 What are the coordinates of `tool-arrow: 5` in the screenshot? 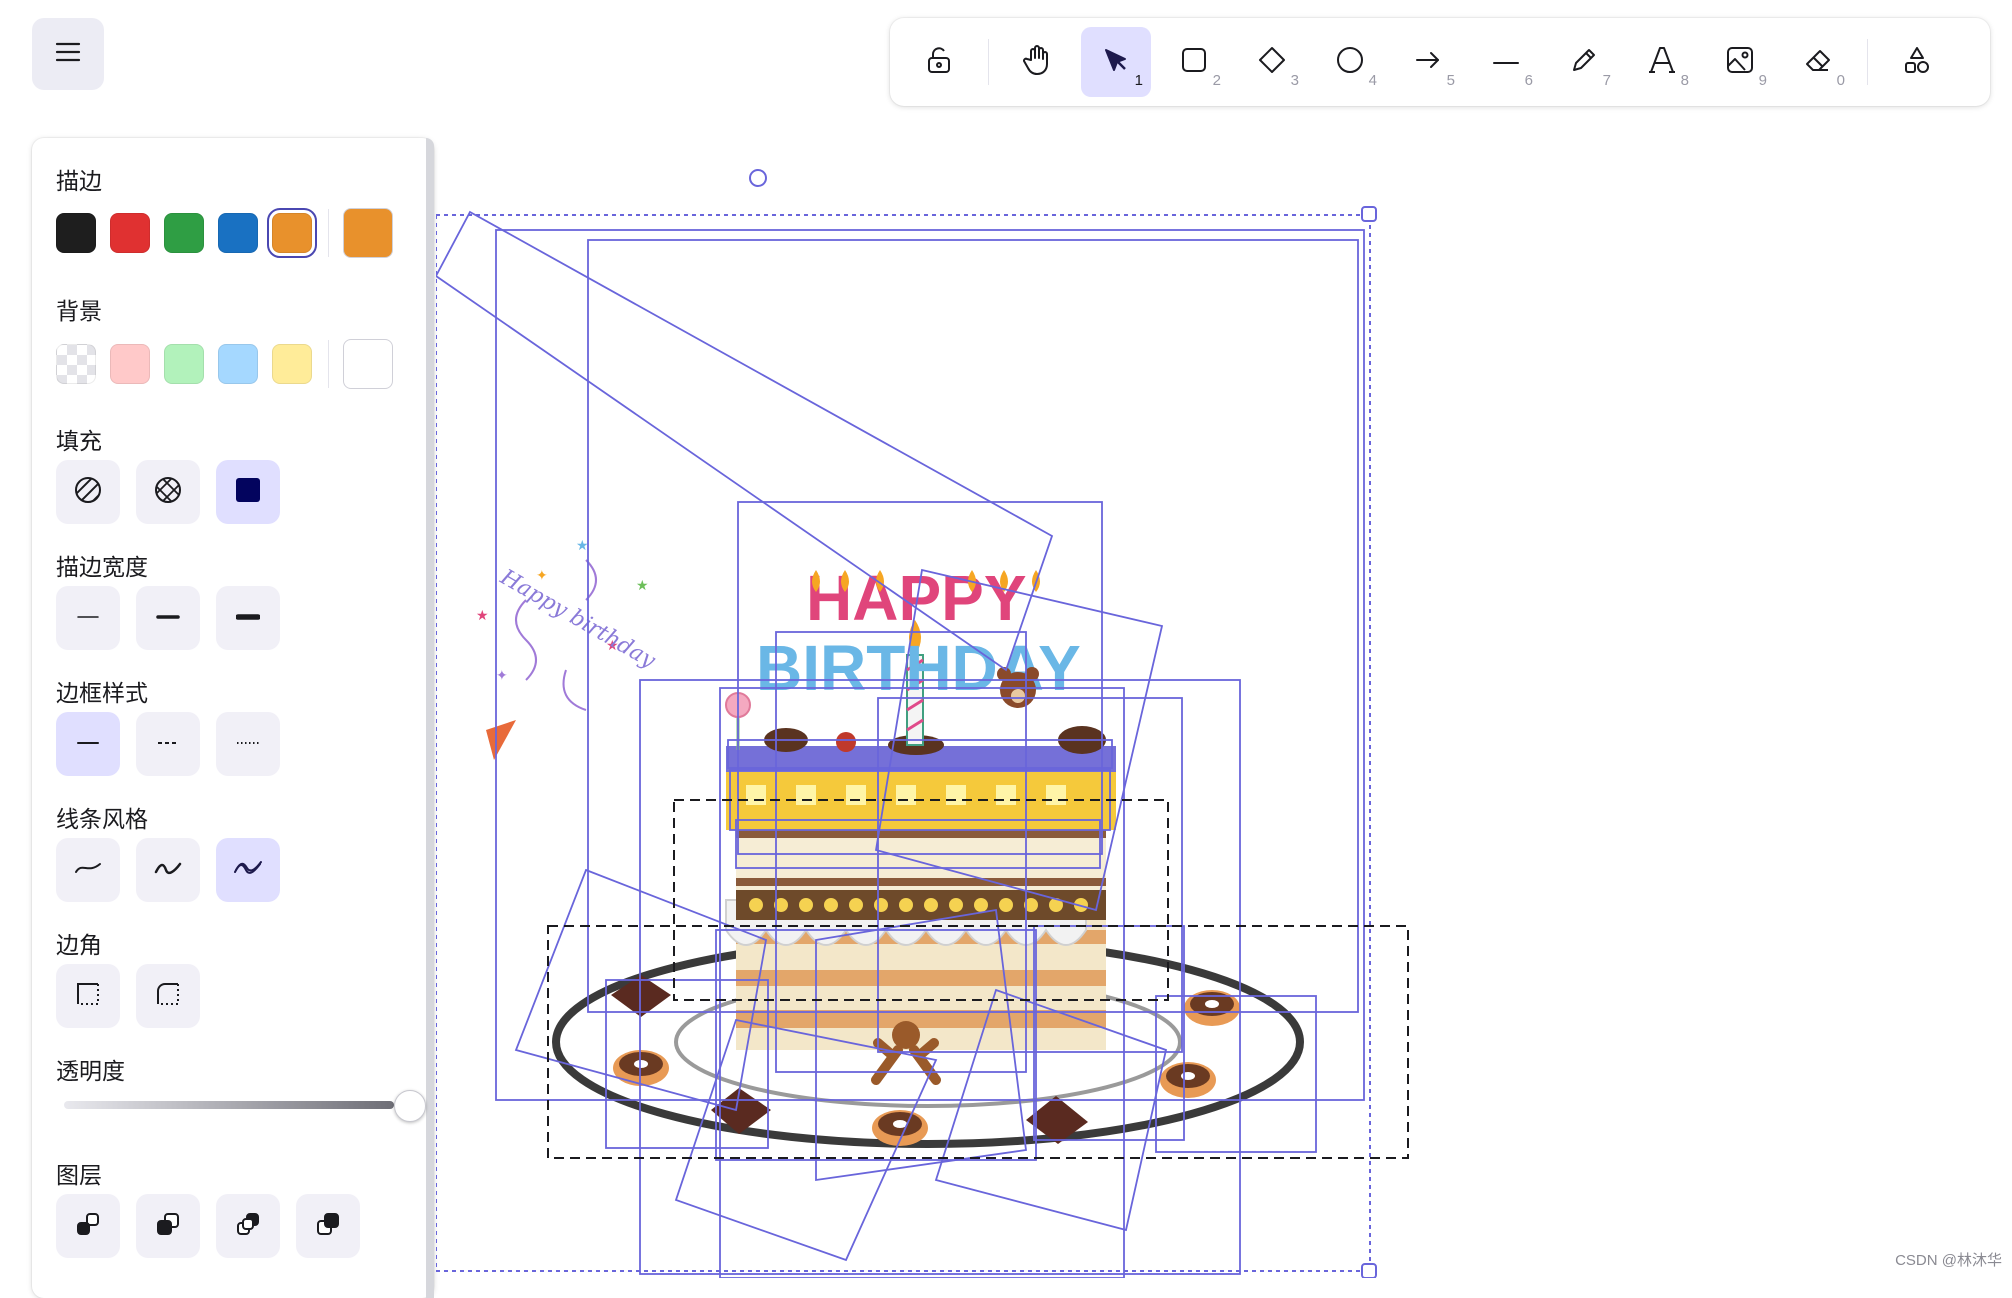 It's located at (1428, 62).